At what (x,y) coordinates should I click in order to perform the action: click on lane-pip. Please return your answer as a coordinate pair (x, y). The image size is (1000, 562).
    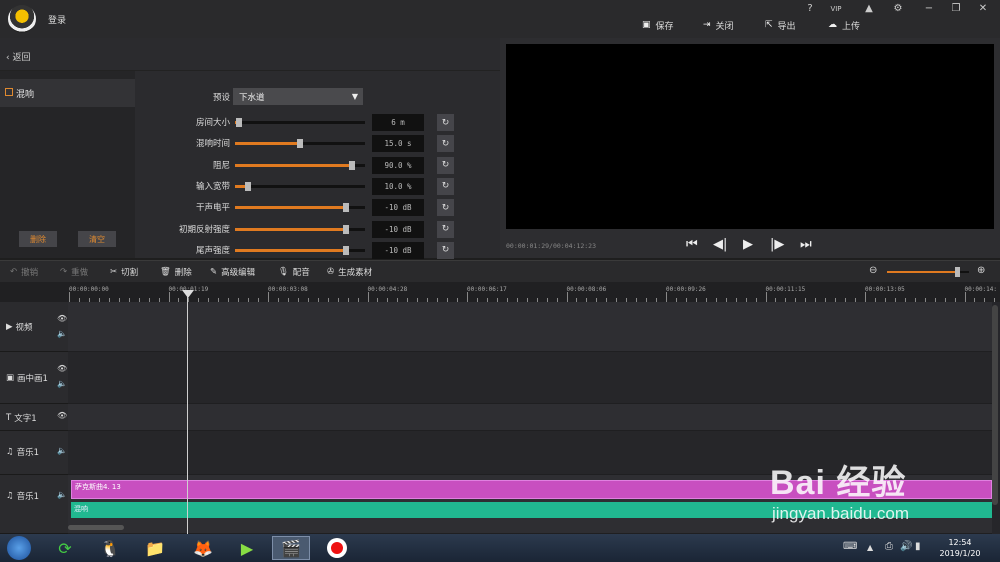
    Looking at the image, I should click on (530, 378).